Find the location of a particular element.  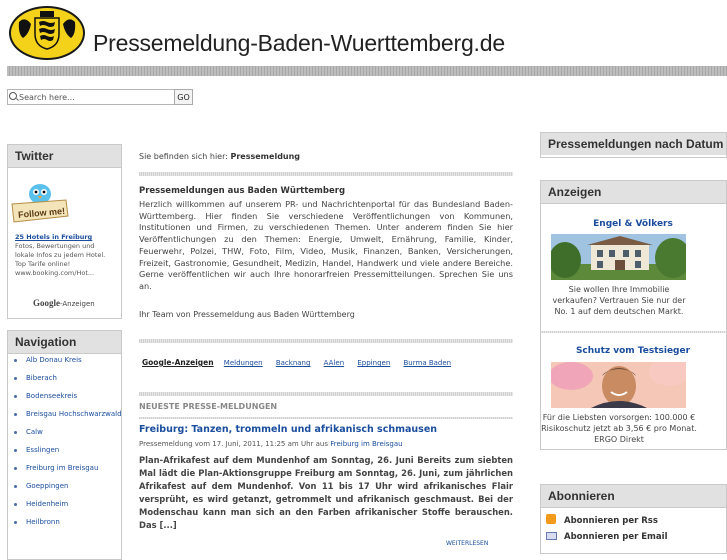

villa-image is located at coordinates (618, 257).